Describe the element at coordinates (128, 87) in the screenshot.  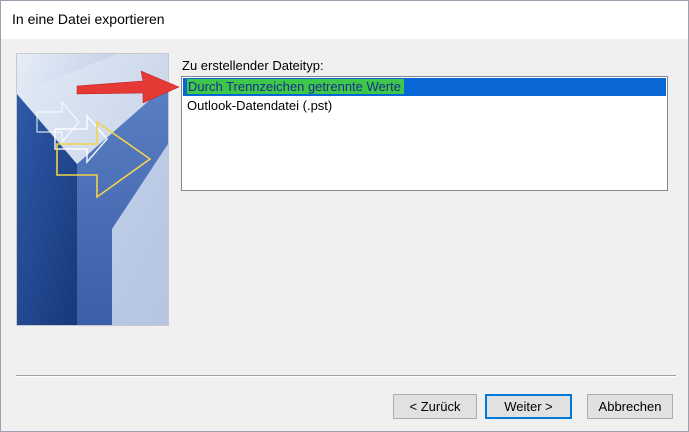
I see `red-arrow-icon` at that location.